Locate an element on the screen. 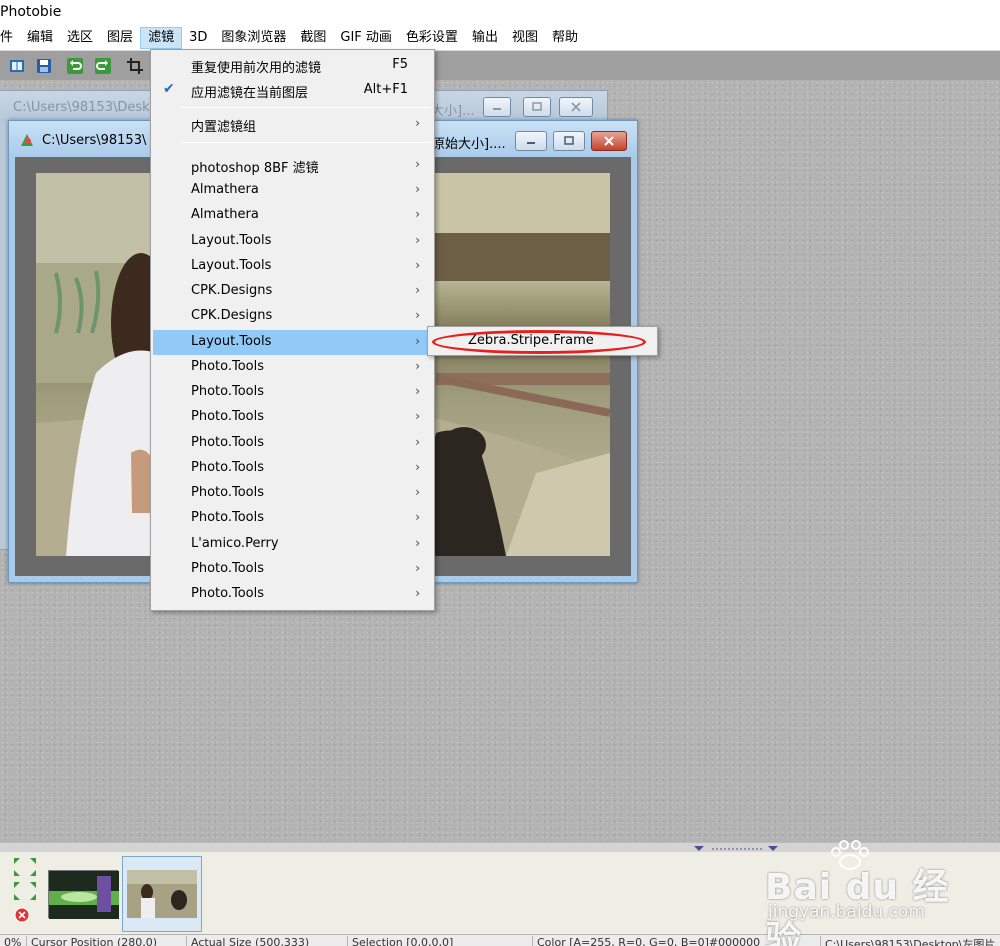 The image size is (1000, 946). menu-view: 视图 is located at coordinates (525, 38).